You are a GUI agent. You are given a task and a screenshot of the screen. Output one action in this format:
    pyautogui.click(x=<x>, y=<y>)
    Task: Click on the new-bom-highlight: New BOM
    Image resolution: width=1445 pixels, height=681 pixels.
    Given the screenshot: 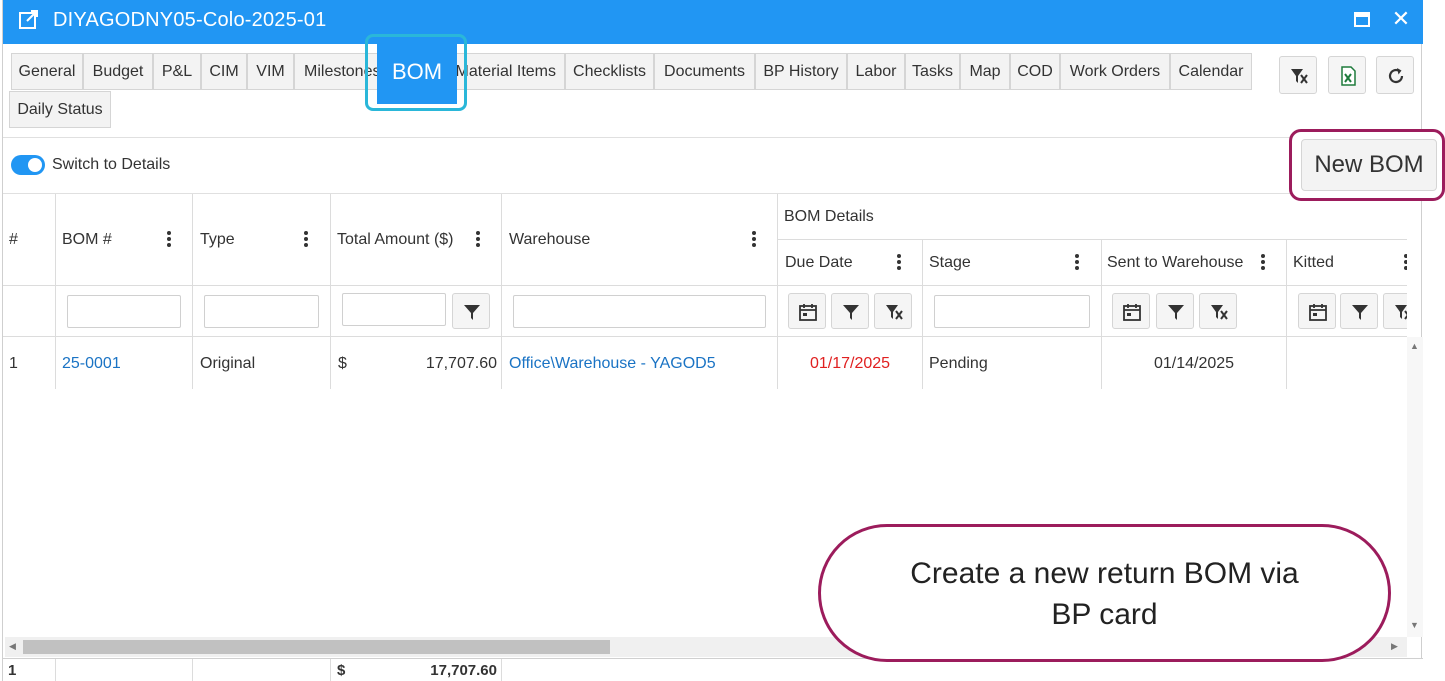 What is the action you would take?
    pyautogui.click(x=1367, y=165)
    